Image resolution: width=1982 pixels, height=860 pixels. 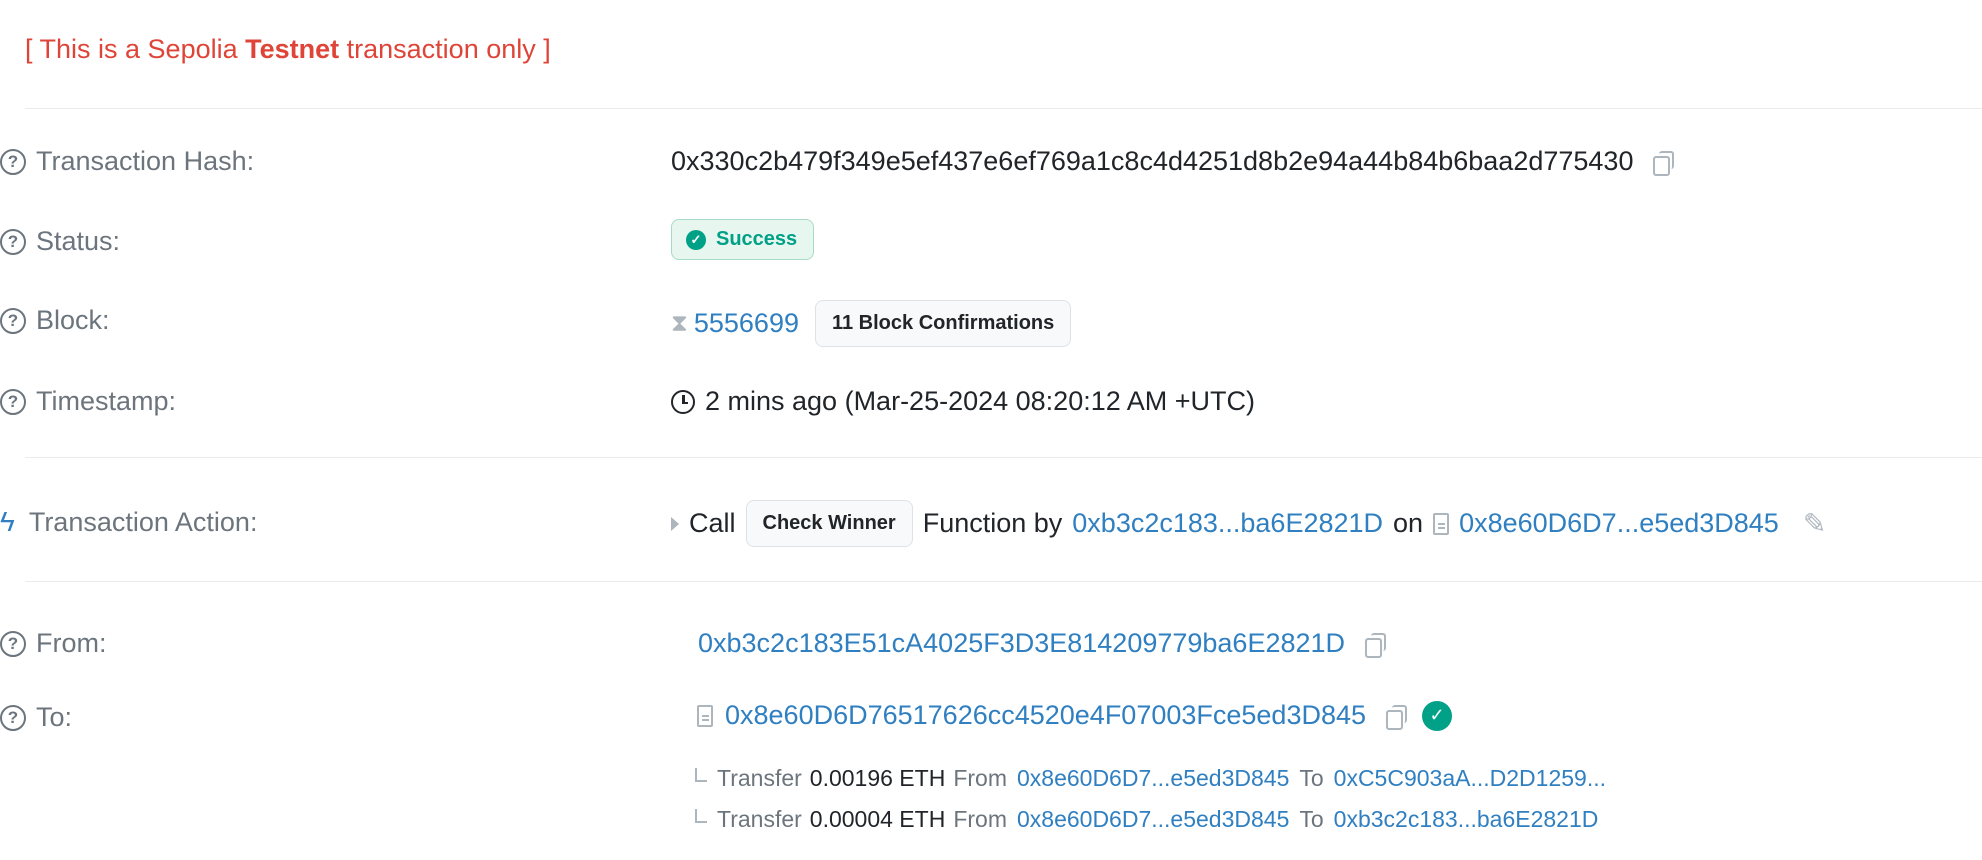 What do you see at coordinates (1408, 523) in the screenshot?
I see `action-on-text: on` at bounding box center [1408, 523].